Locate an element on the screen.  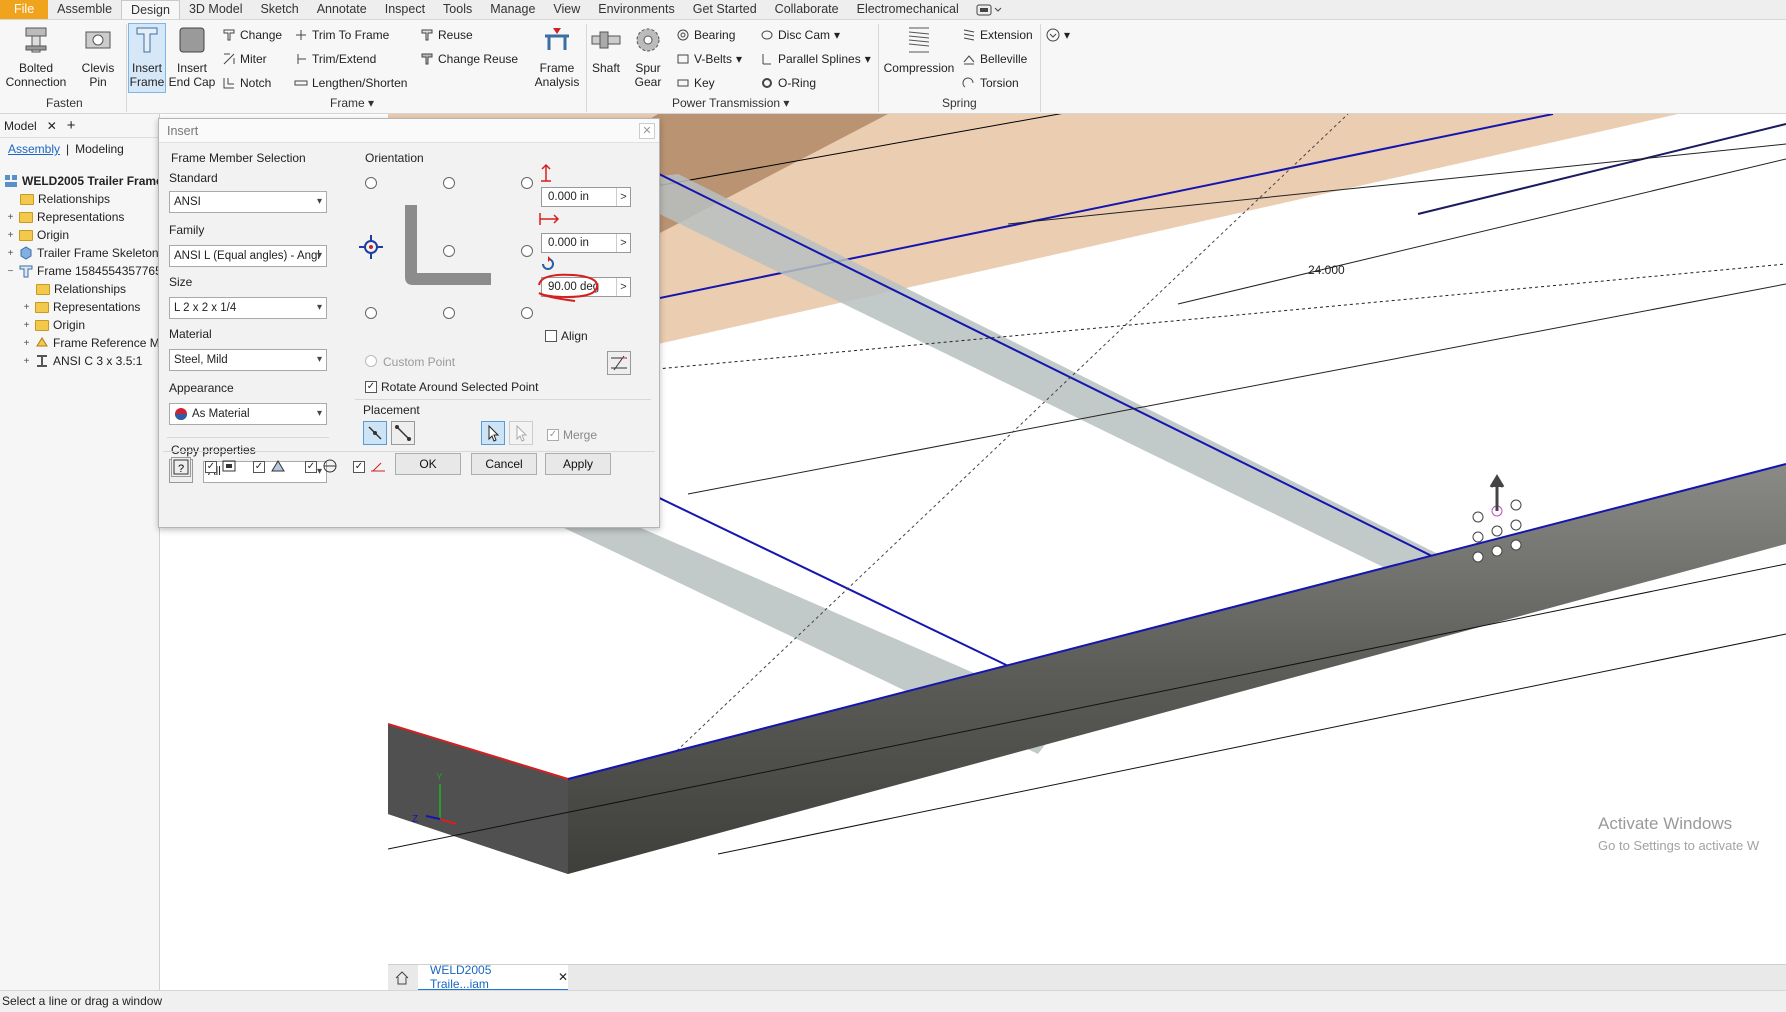
trim-to-frame-button: Trim To Frame is located at coordinates (341, 35).